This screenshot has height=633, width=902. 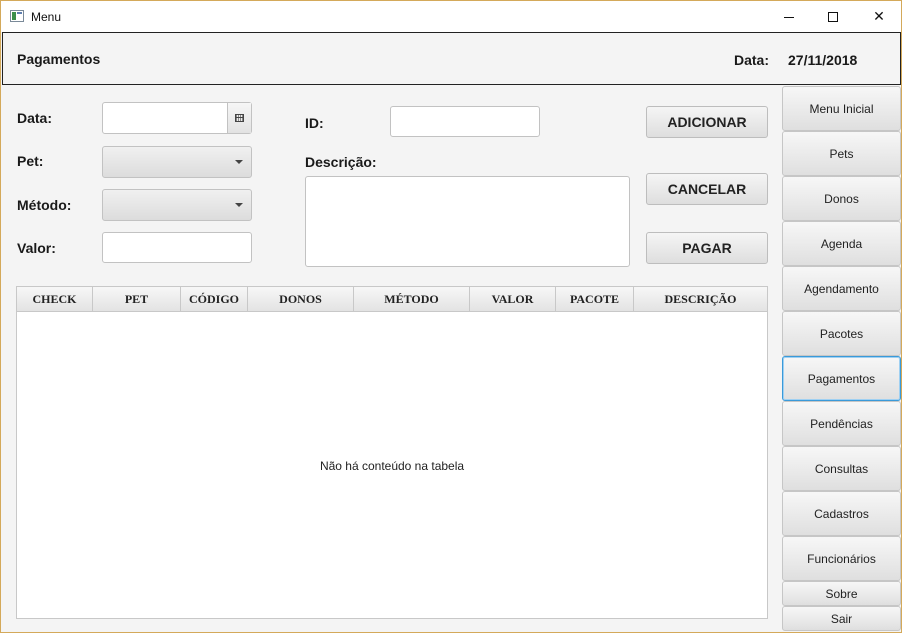 I want to click on sidebar-item-consultas: Consultas, so click(x=841, y=468).